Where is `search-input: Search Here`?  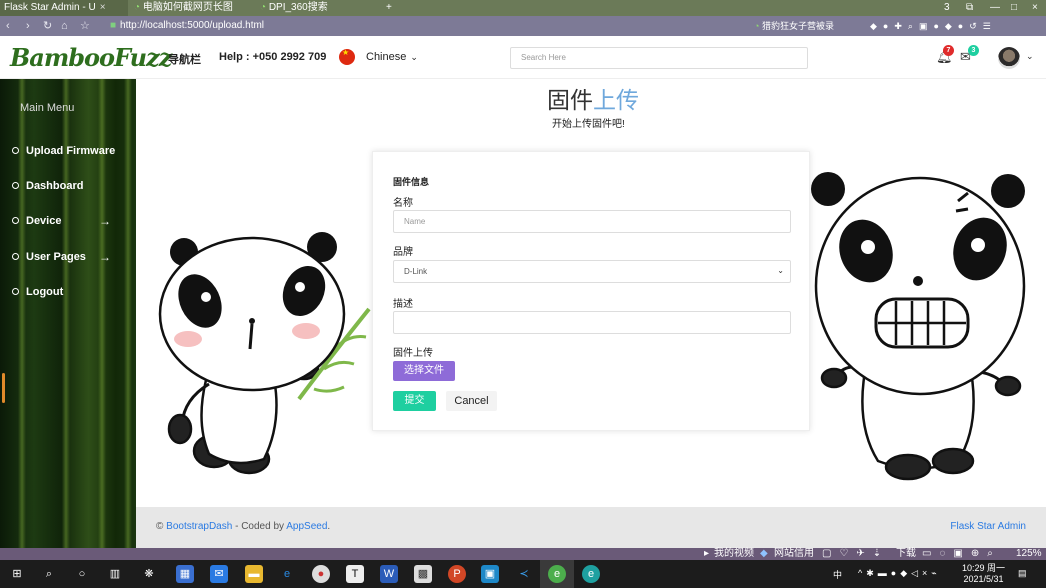
search-input: Search Here is located at coordinates (659, 58).